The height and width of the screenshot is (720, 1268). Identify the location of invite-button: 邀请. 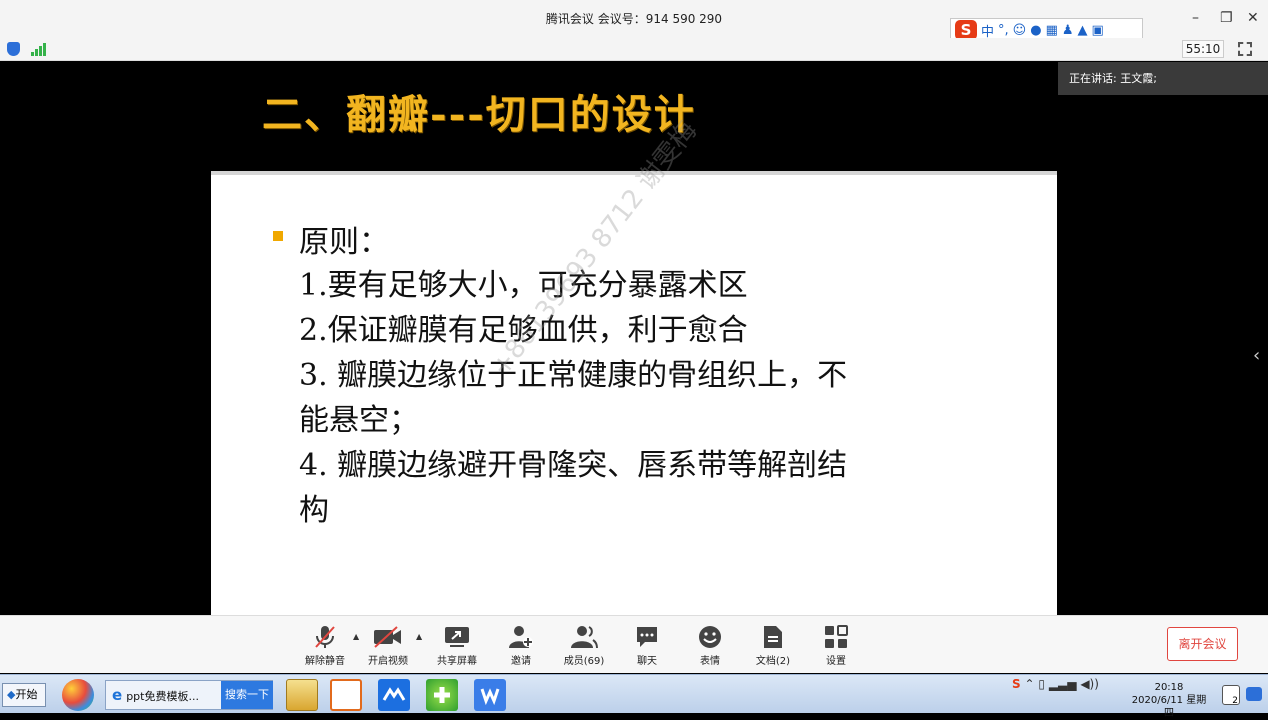
(521, 644).